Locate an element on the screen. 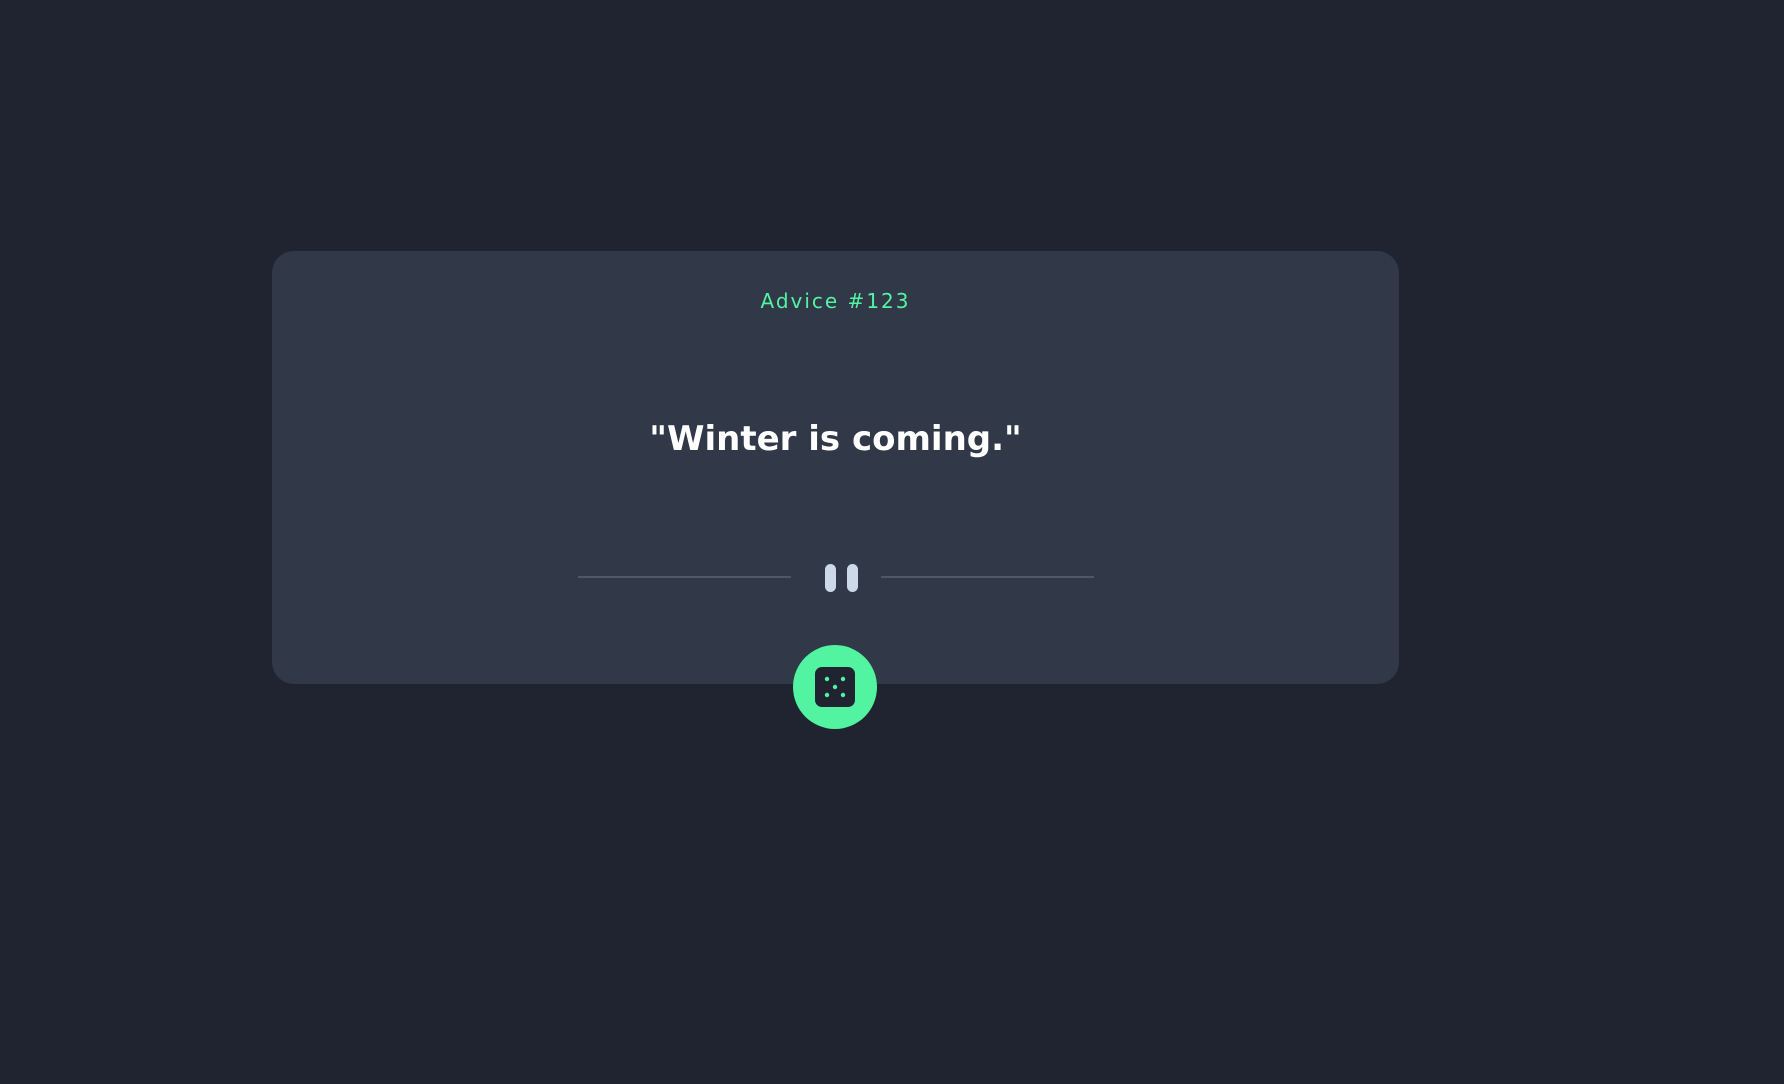 The image size is (1784, 1084). advice-quote: "Winter is coming." is located at coordinates (835, 439).